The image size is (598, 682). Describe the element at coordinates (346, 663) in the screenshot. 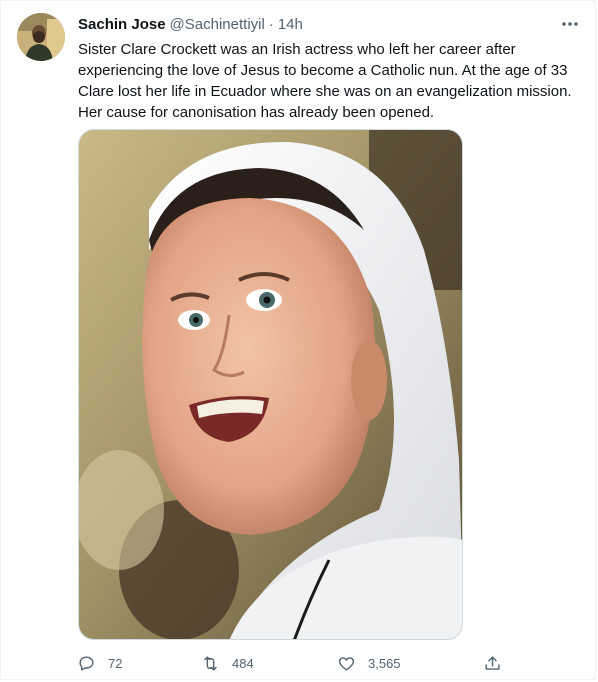

I see `heart-icon` at that location.